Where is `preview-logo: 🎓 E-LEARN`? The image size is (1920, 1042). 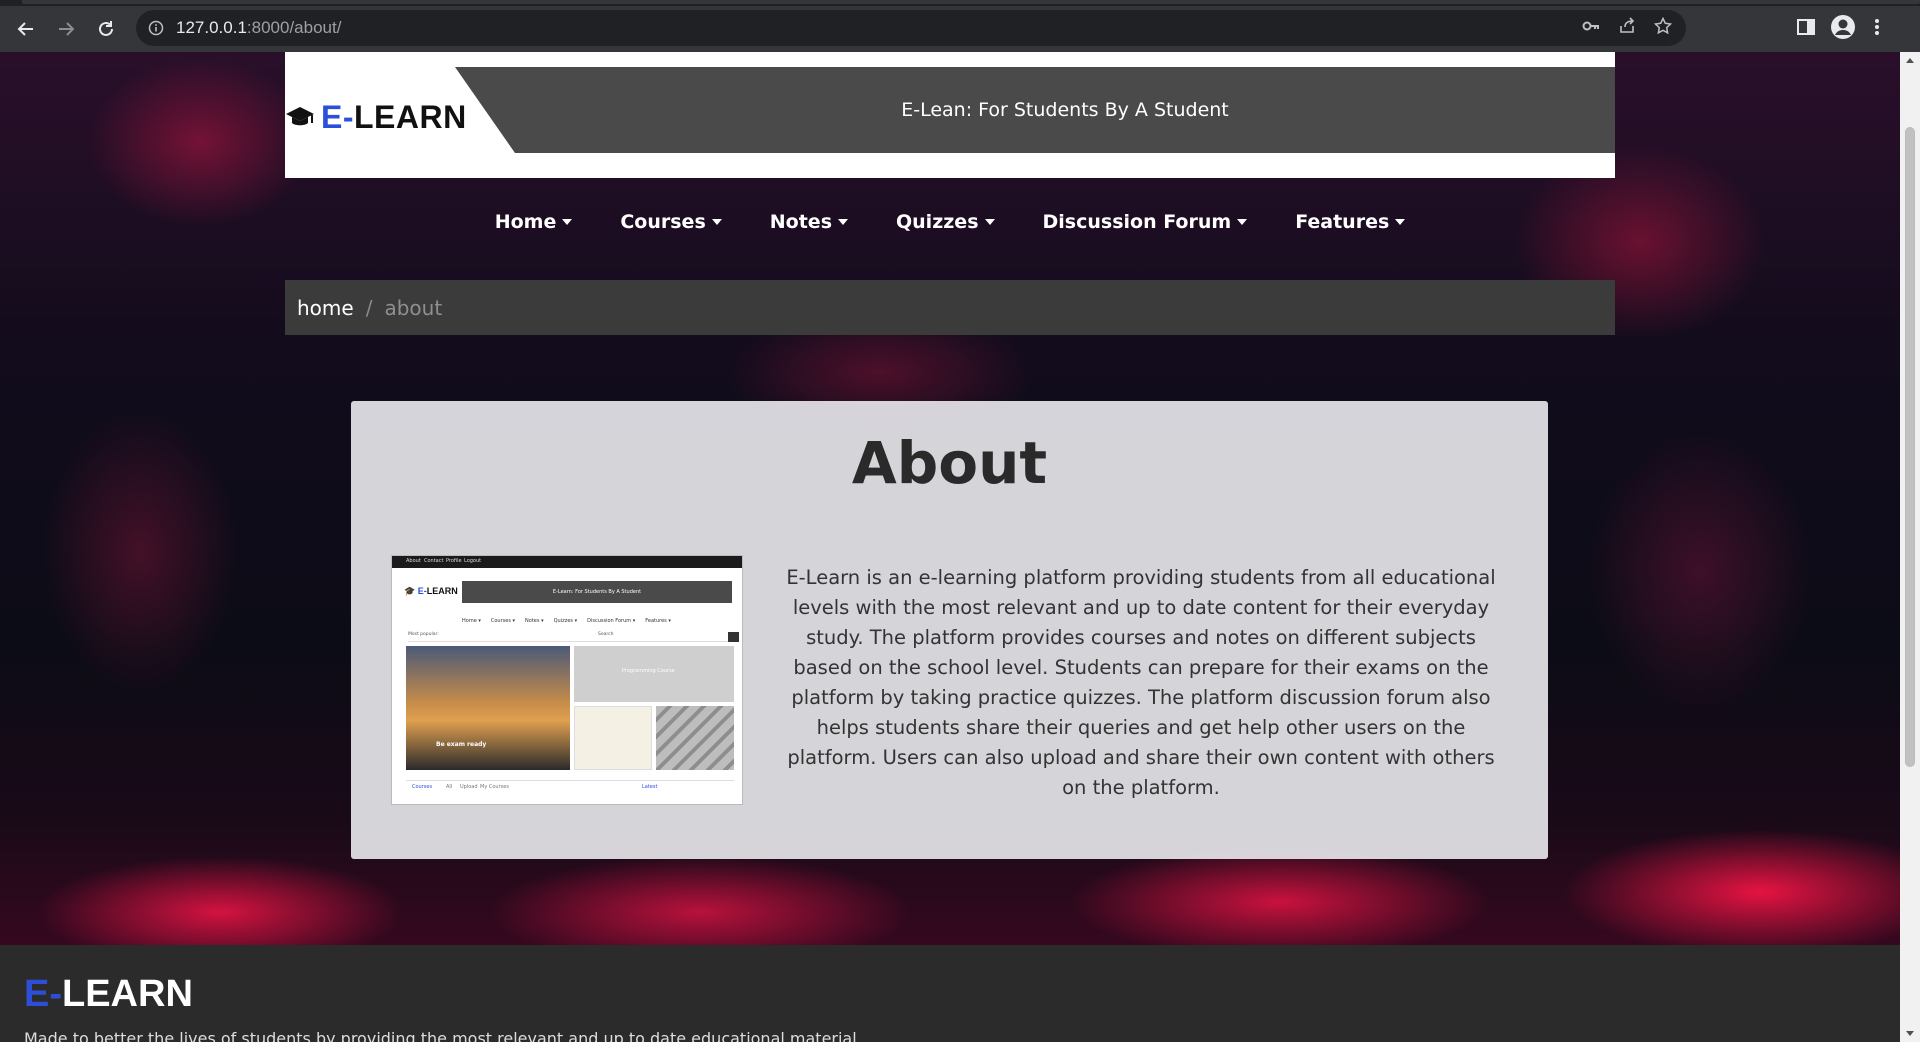
preview-logo: 🎓 E-LEARN is located at coordinates (431, 591).